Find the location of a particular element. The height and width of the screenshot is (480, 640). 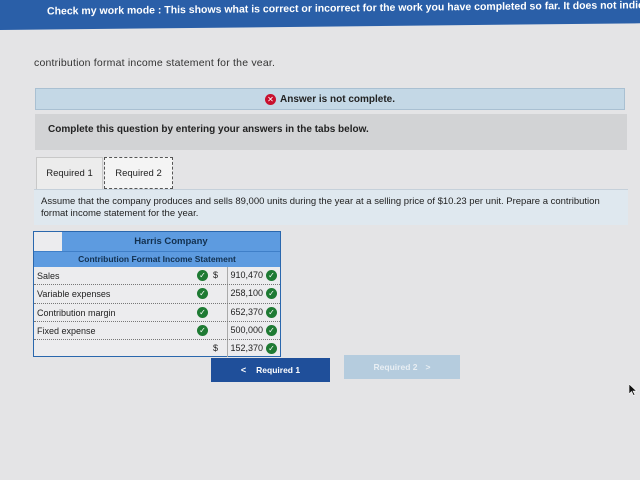

amount-input: 152,370 is located at coordinates (246, 348).